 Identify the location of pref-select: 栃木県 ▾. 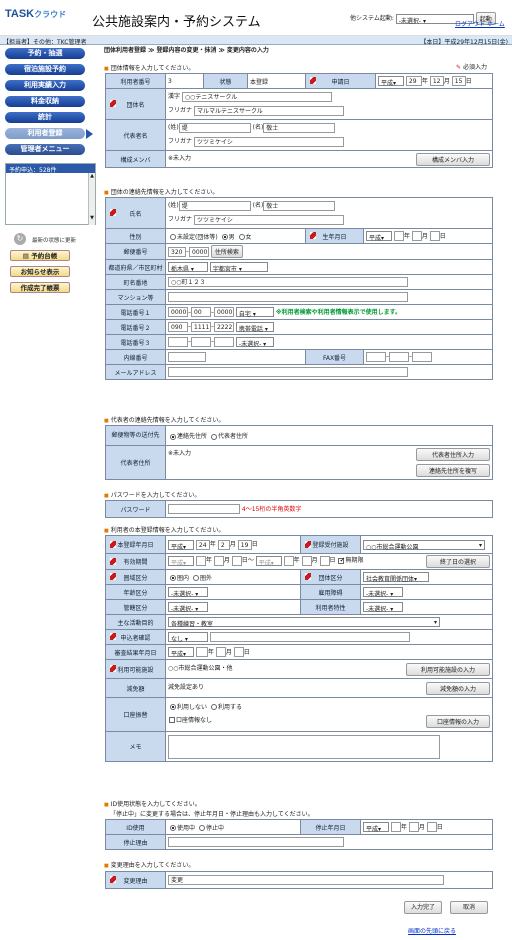
(188, 267).